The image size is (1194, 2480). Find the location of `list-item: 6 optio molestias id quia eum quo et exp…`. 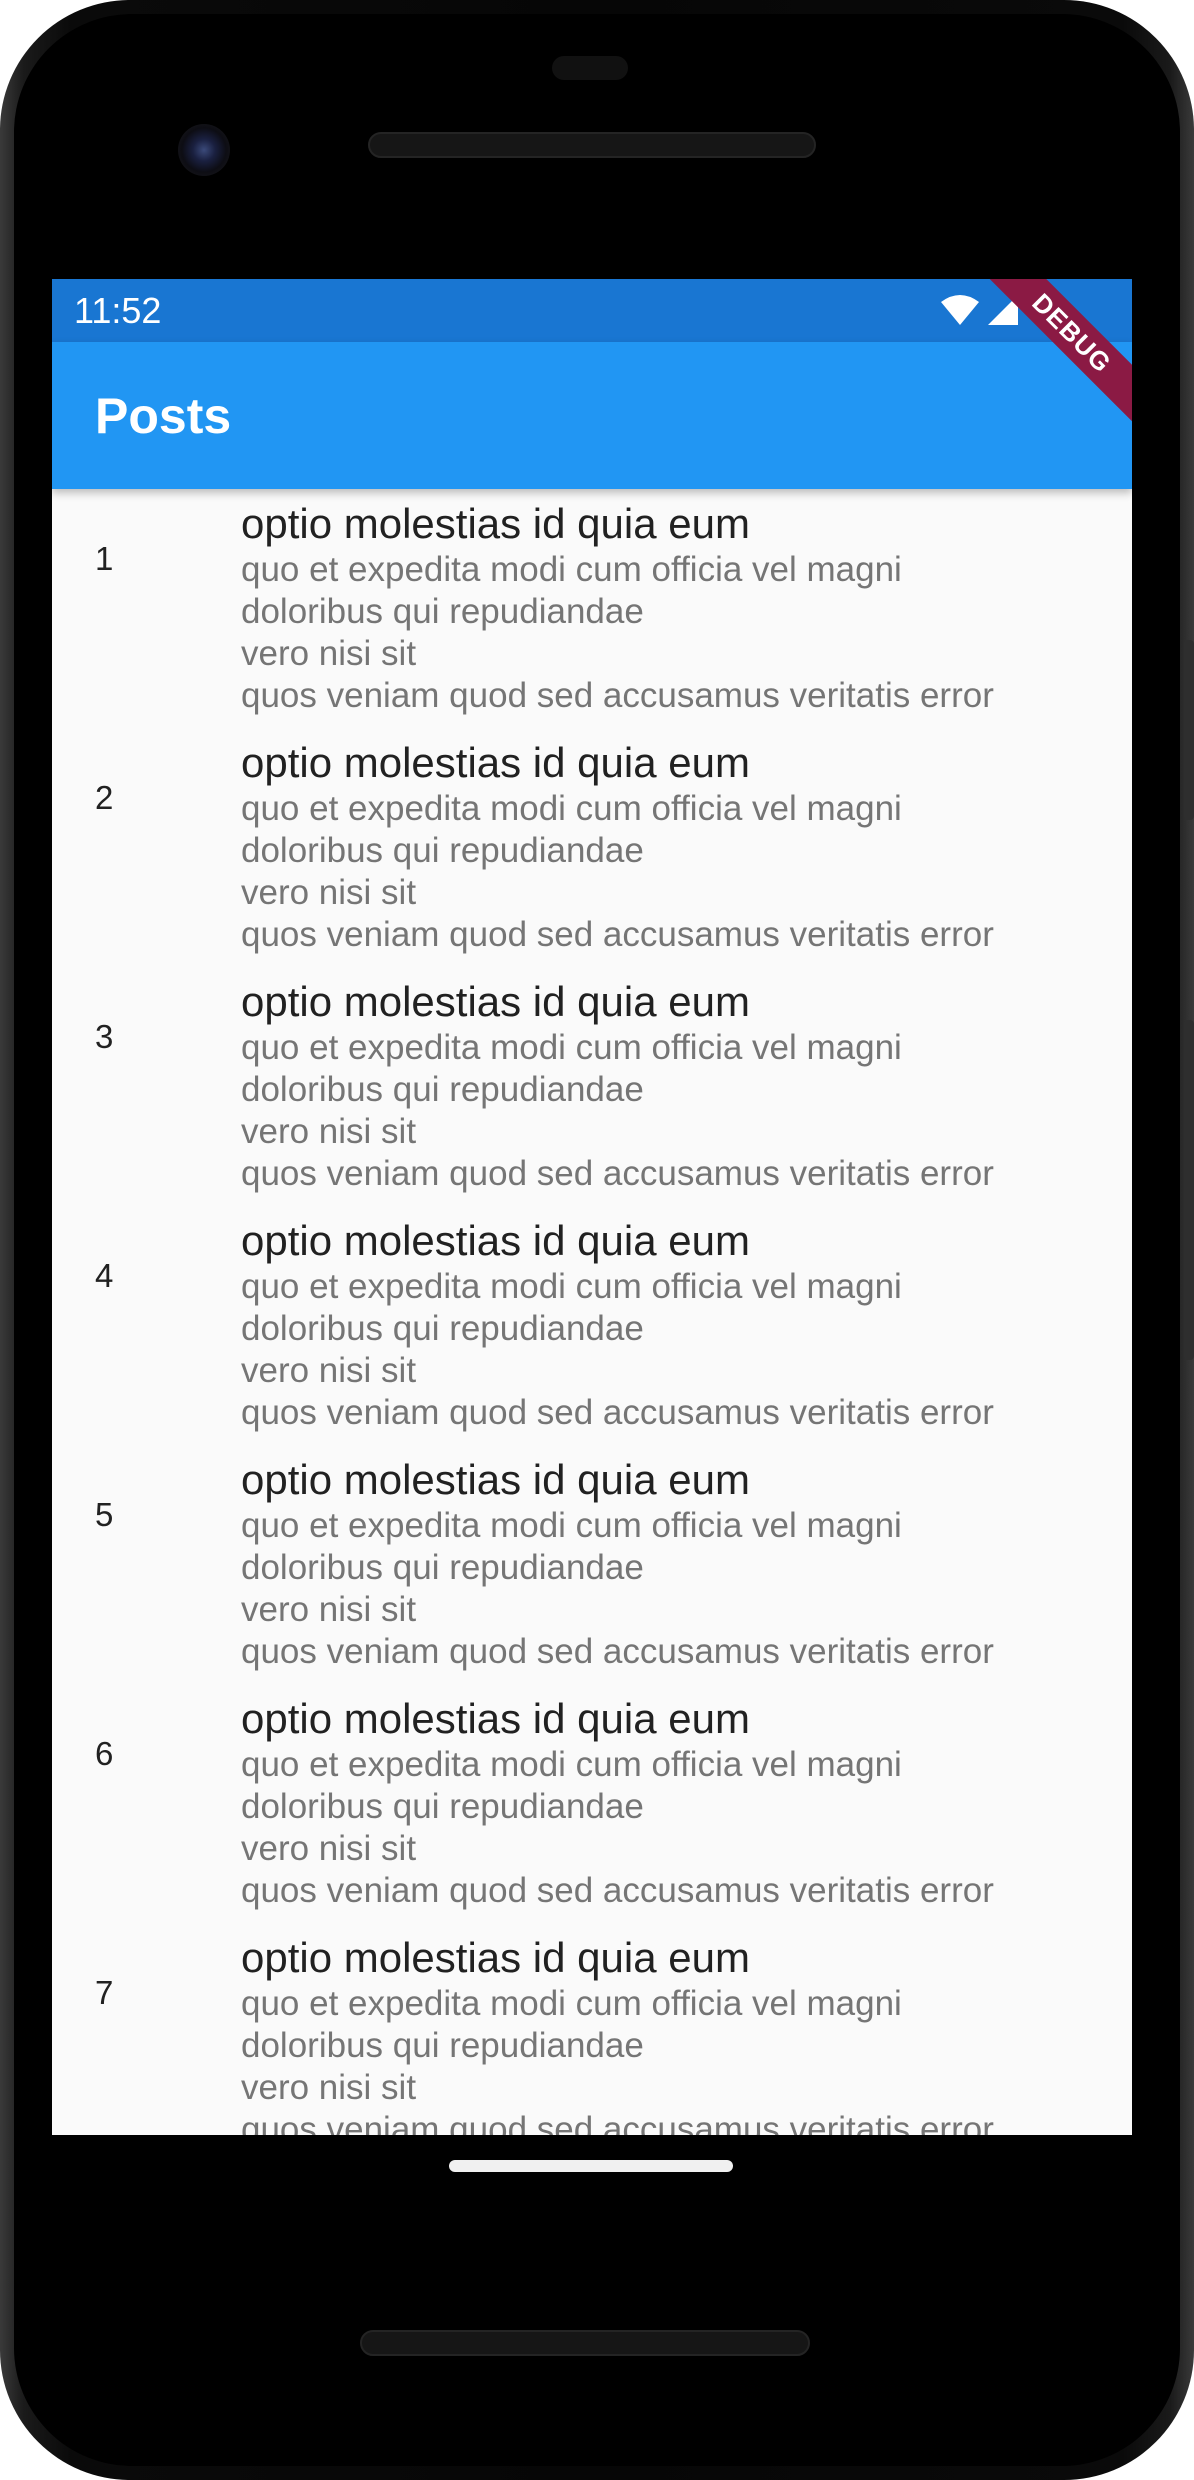

list-item: 6 optio molestias id quia eum quo et exp… is located at coordinates (592, 1803).